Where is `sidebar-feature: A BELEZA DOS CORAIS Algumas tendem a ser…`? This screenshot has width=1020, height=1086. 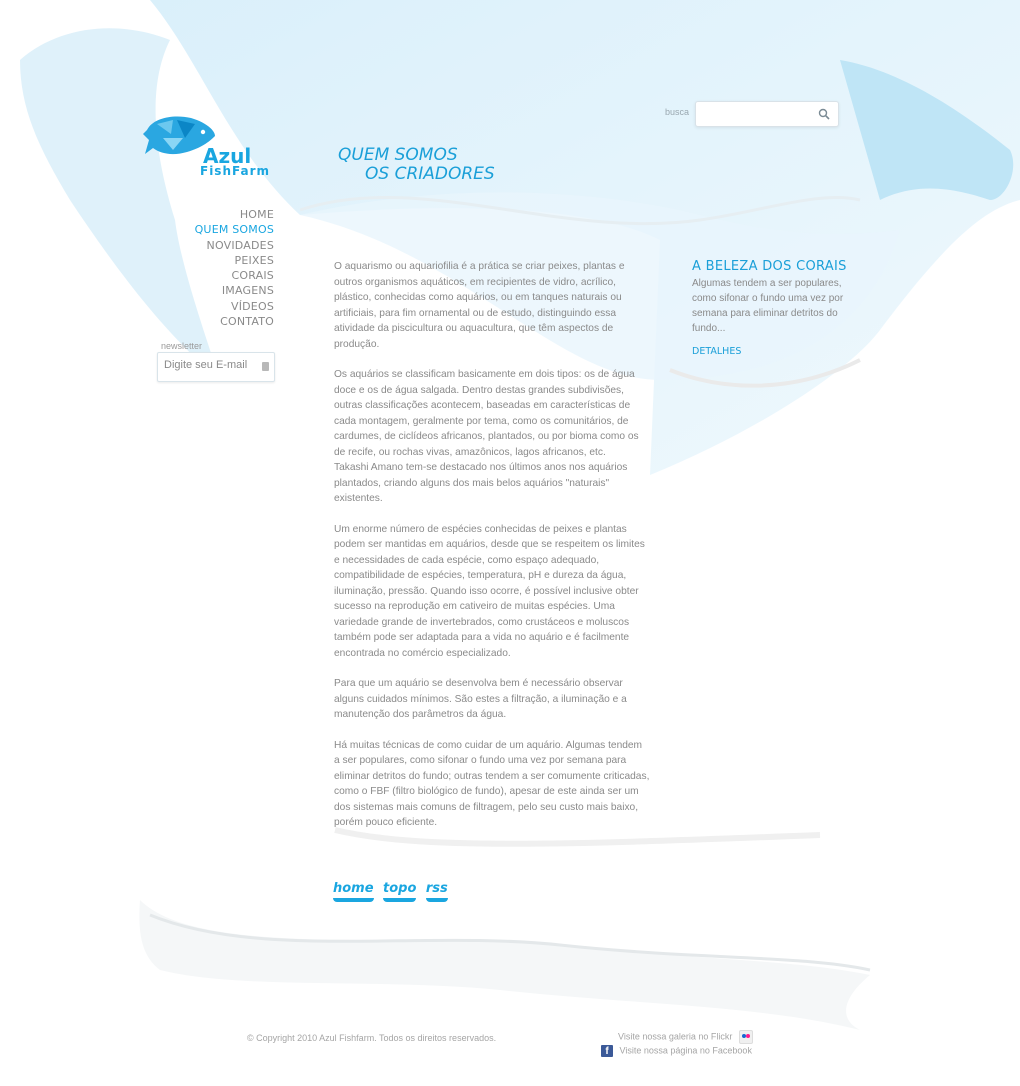 sidebar-feature: A BELEZA DOS CORAIS Algumas tendem a ser… is located at coordinates (772, 308).